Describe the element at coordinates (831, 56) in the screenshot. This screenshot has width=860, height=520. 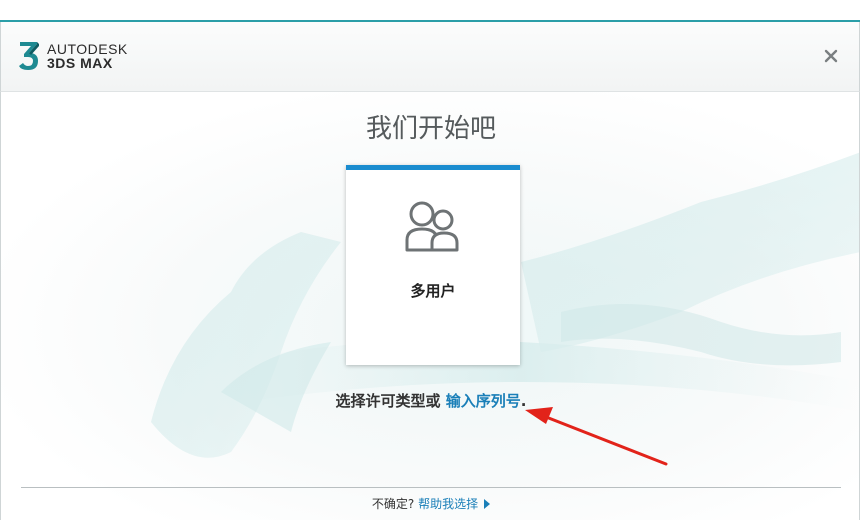
I see `close-icon` at that location.